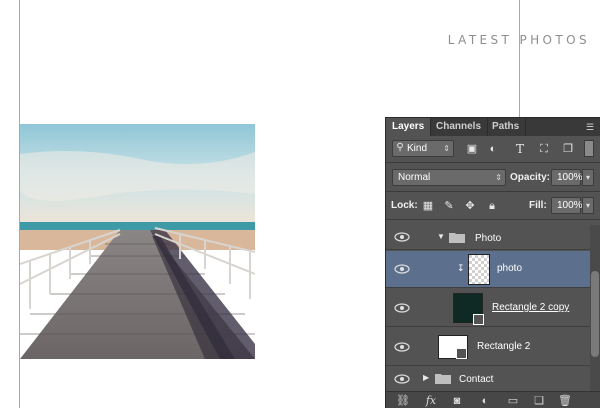 The height and width of the screenshot is (408, 600). I want to click on mask-icon: ◙, so click(457, 401).